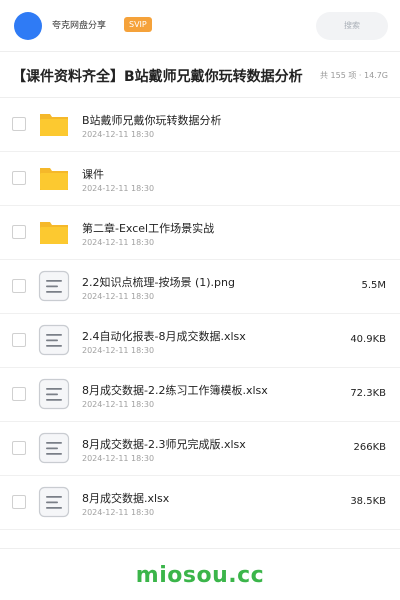  What do you see at coordinates (368, 501) in the screenshot?
I see `file-size: 38.5KB` at bounding box center [368, 501].